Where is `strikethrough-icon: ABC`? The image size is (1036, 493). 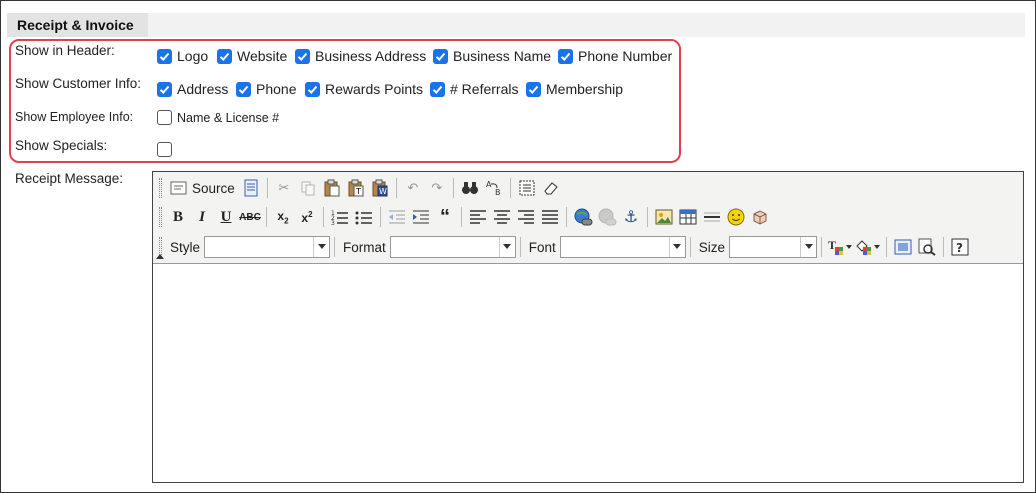
strikethrough-icon: ABC is located at coordinates (250, 217).